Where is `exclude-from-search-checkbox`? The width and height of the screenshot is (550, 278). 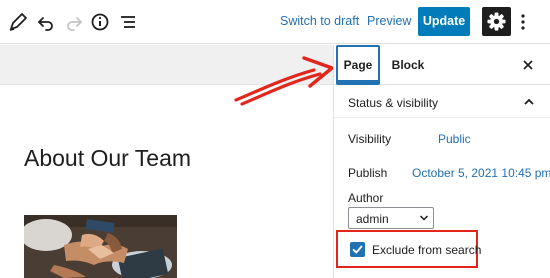
exclude-from-search-checkbox is located at coordinates (357, 249).